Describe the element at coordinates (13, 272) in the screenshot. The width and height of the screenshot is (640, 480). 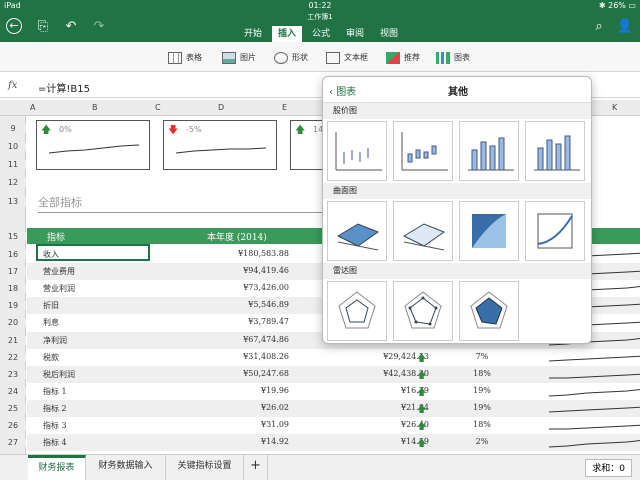
I see `row-number: 17` at that location.